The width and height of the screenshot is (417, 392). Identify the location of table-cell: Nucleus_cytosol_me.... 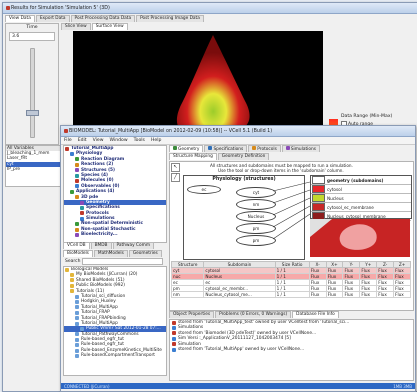
(239, 294).